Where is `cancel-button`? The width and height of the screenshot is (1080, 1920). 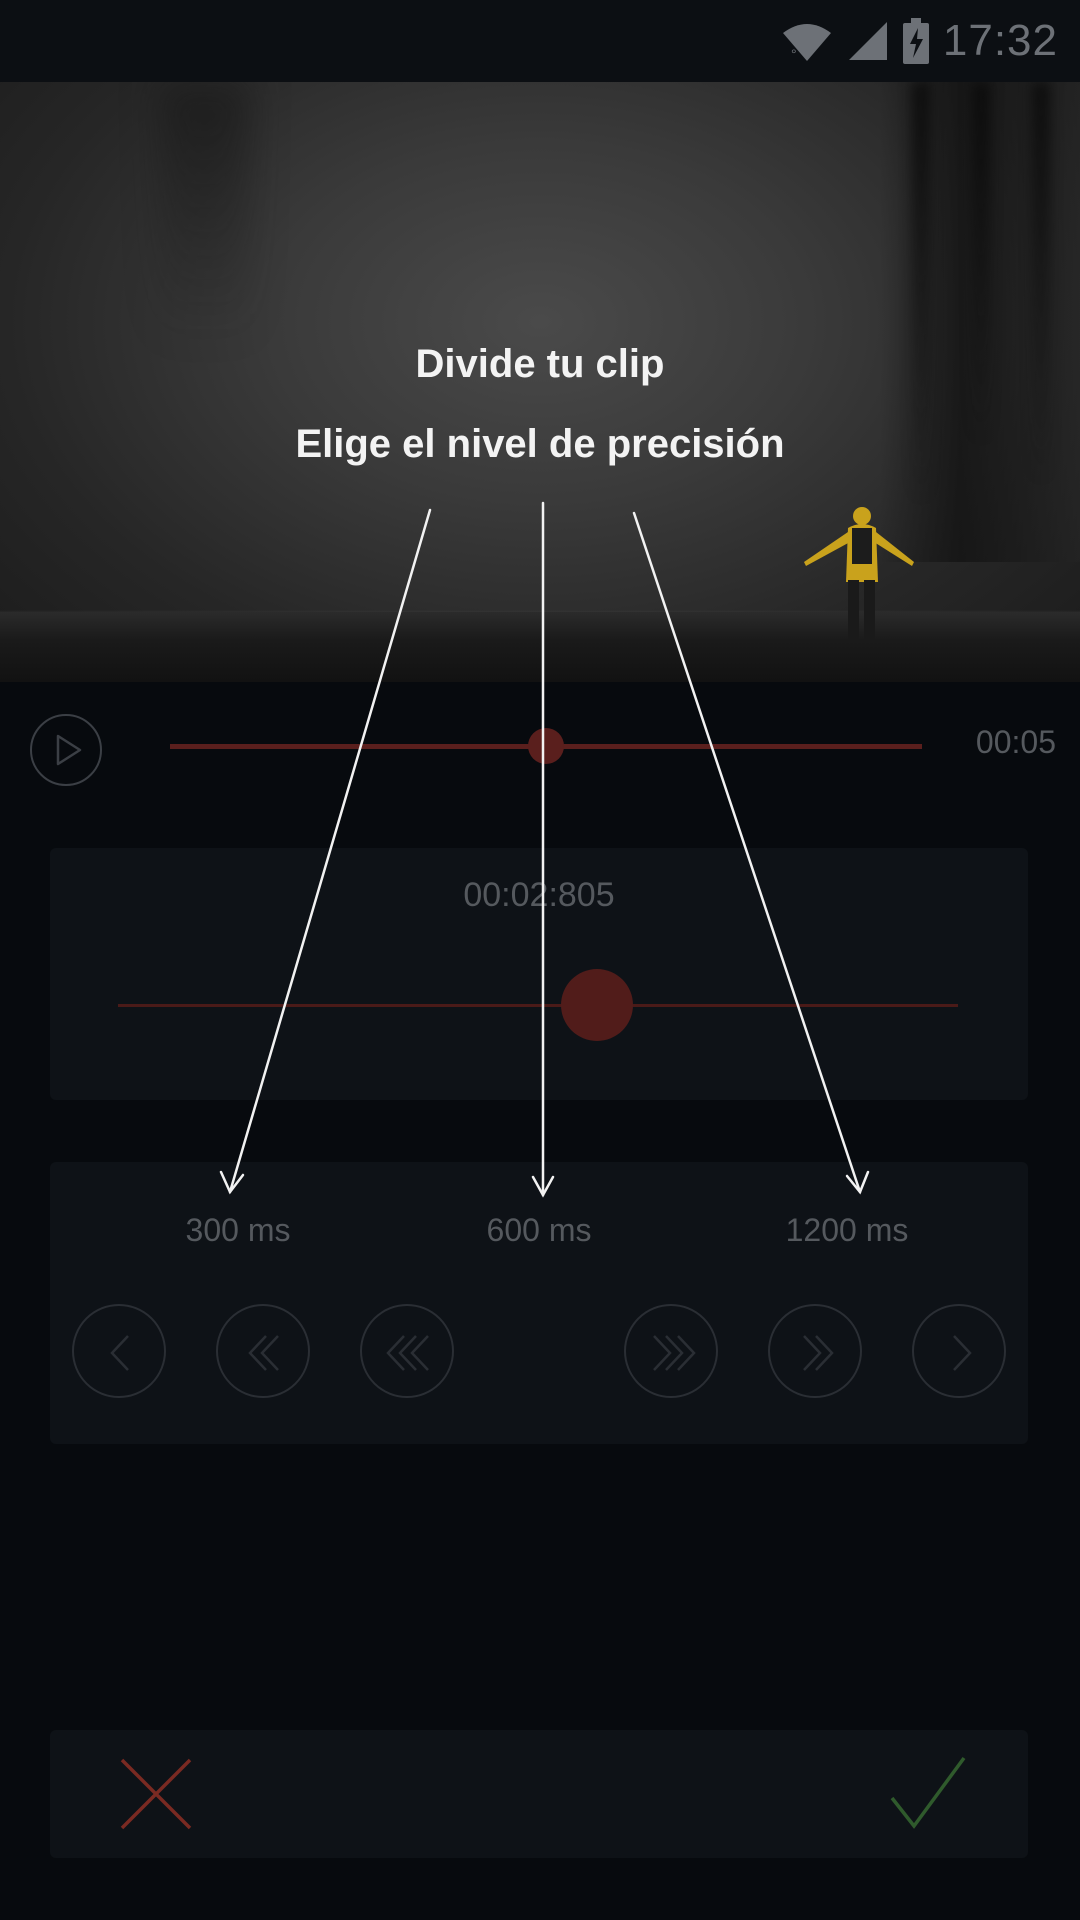 cancel-button is located at coordinates (156, 1794).